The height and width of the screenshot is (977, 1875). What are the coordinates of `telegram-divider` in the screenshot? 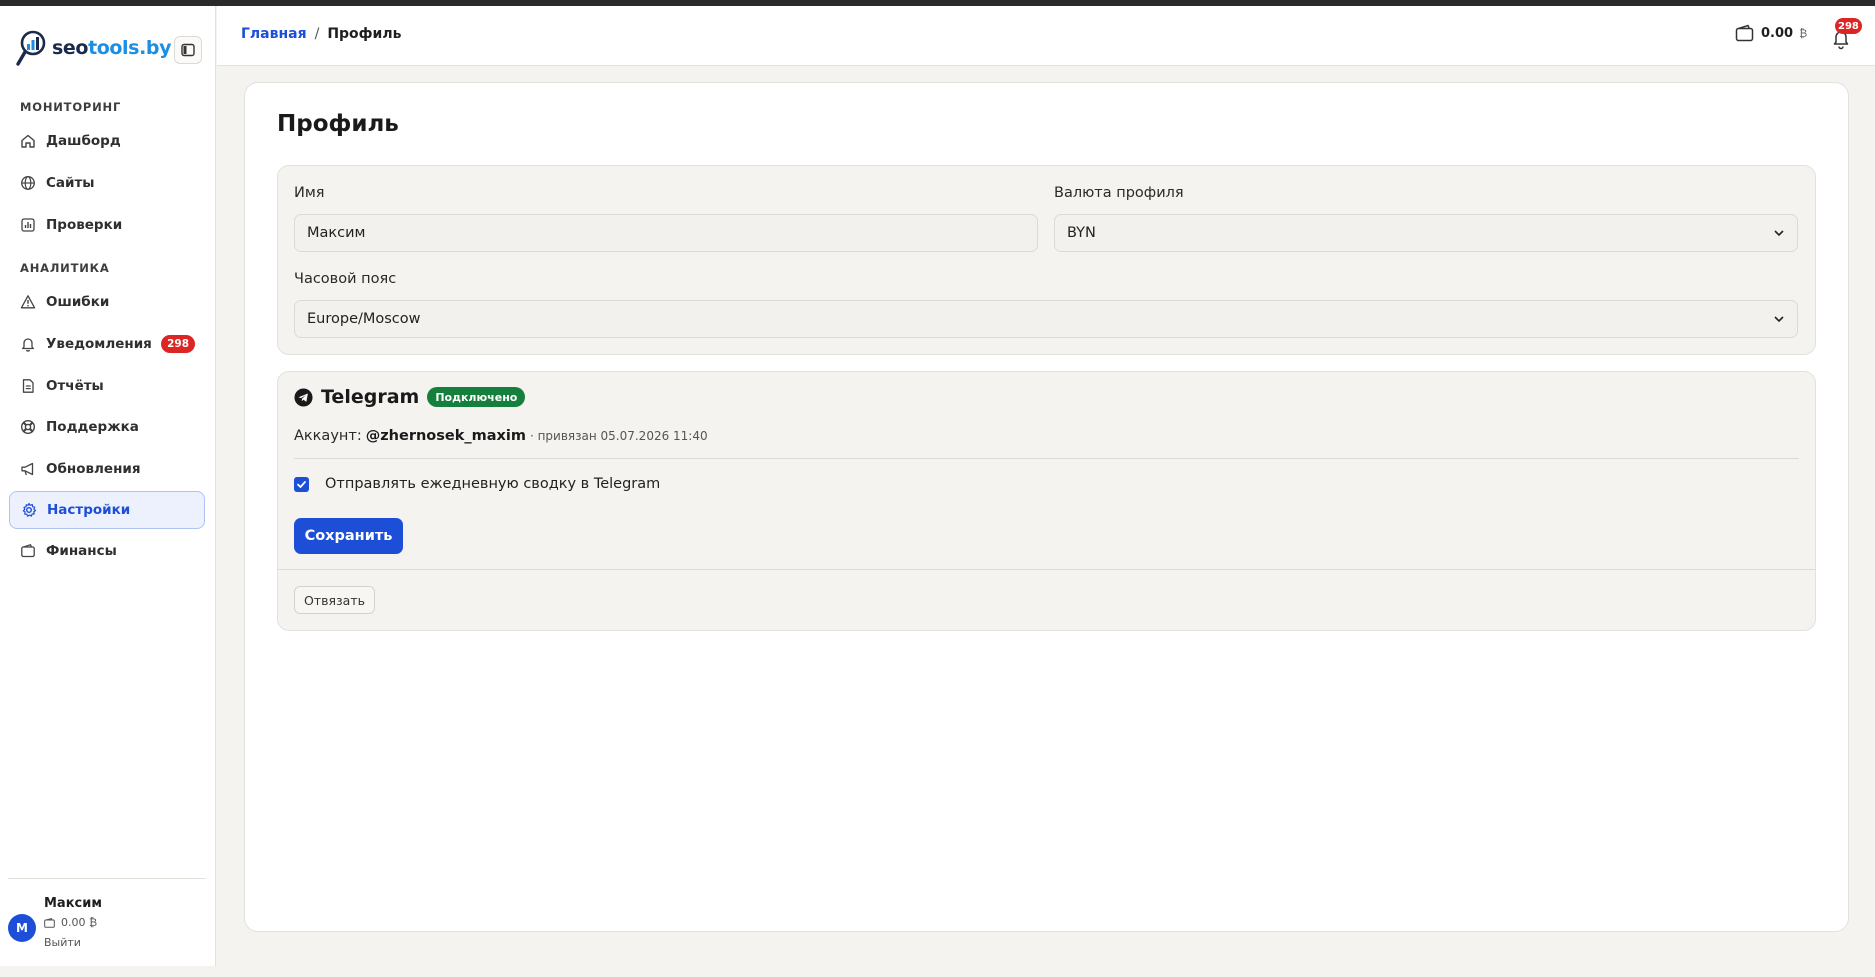 It's located at (1046, 458).